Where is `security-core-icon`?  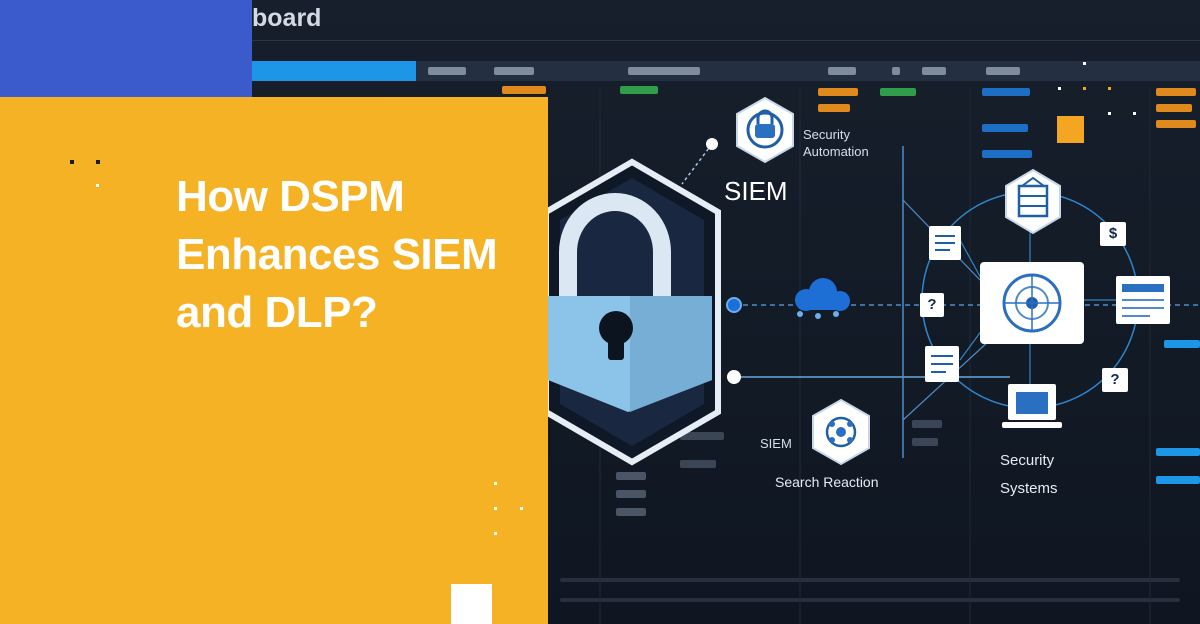
security-core-icon is located at coordinates (1032, 303).